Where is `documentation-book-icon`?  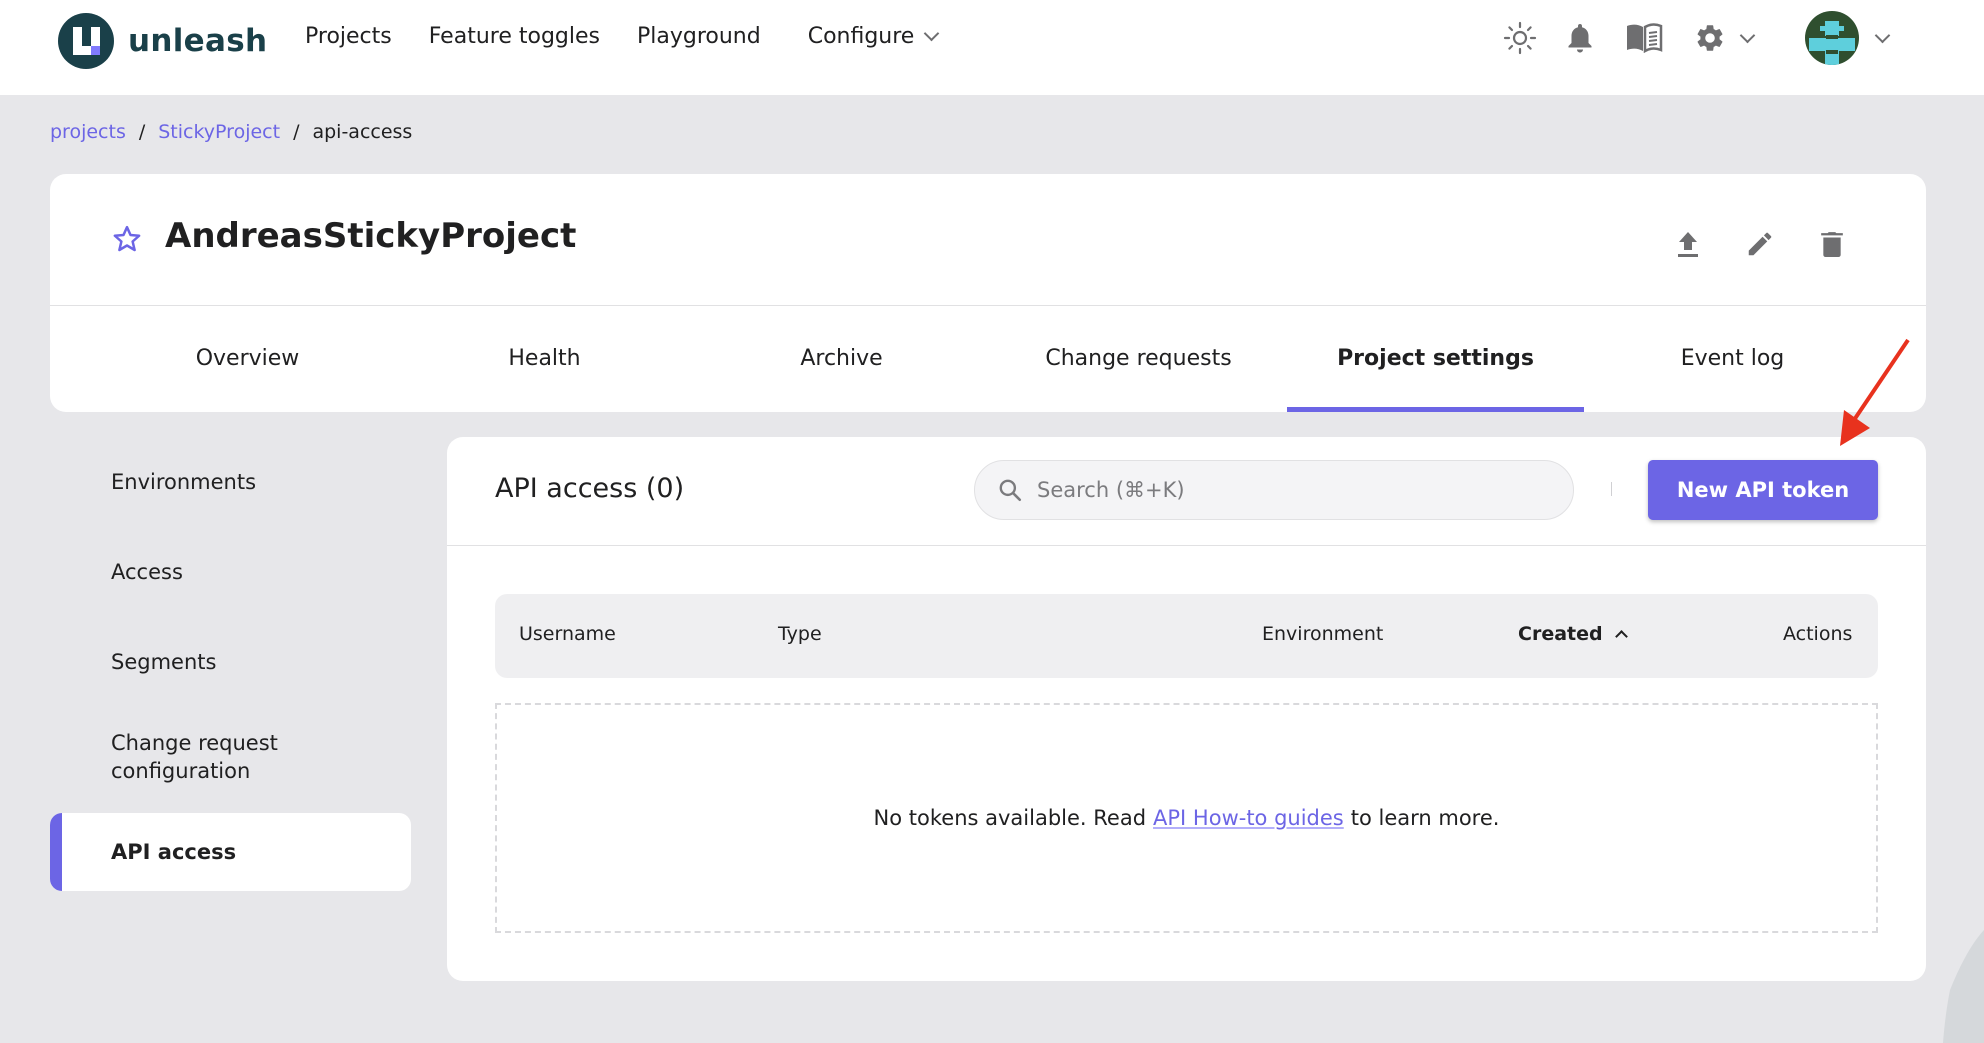 documentation-book-icon is located at coordinates (1644, 38).